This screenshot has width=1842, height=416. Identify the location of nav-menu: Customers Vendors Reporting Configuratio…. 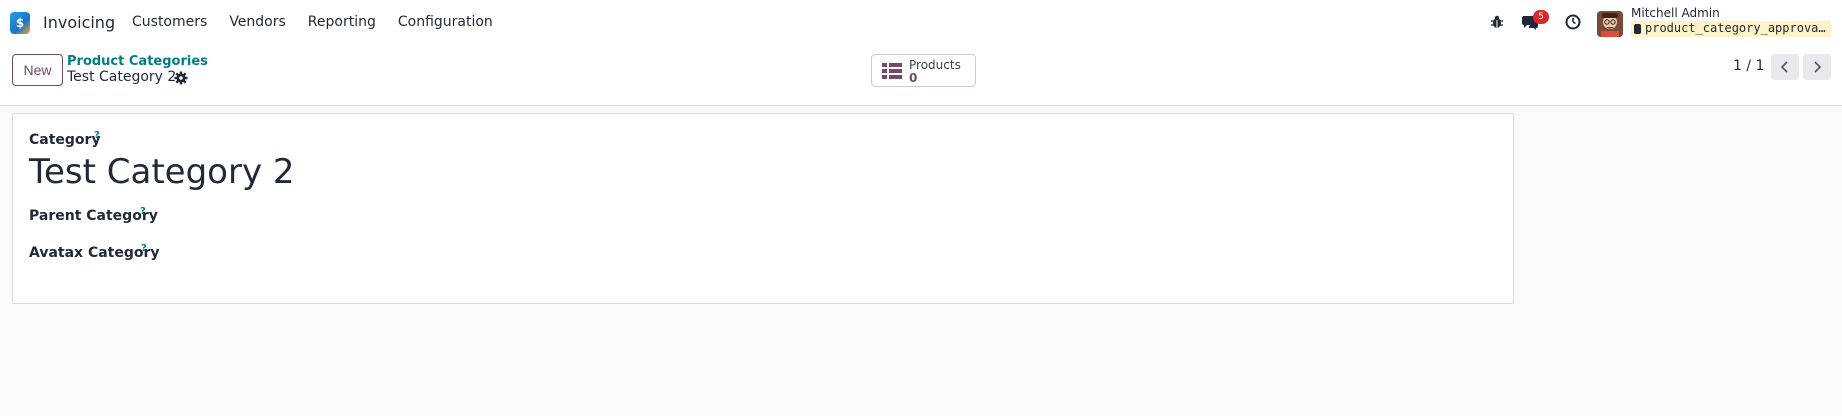
(323, 22).